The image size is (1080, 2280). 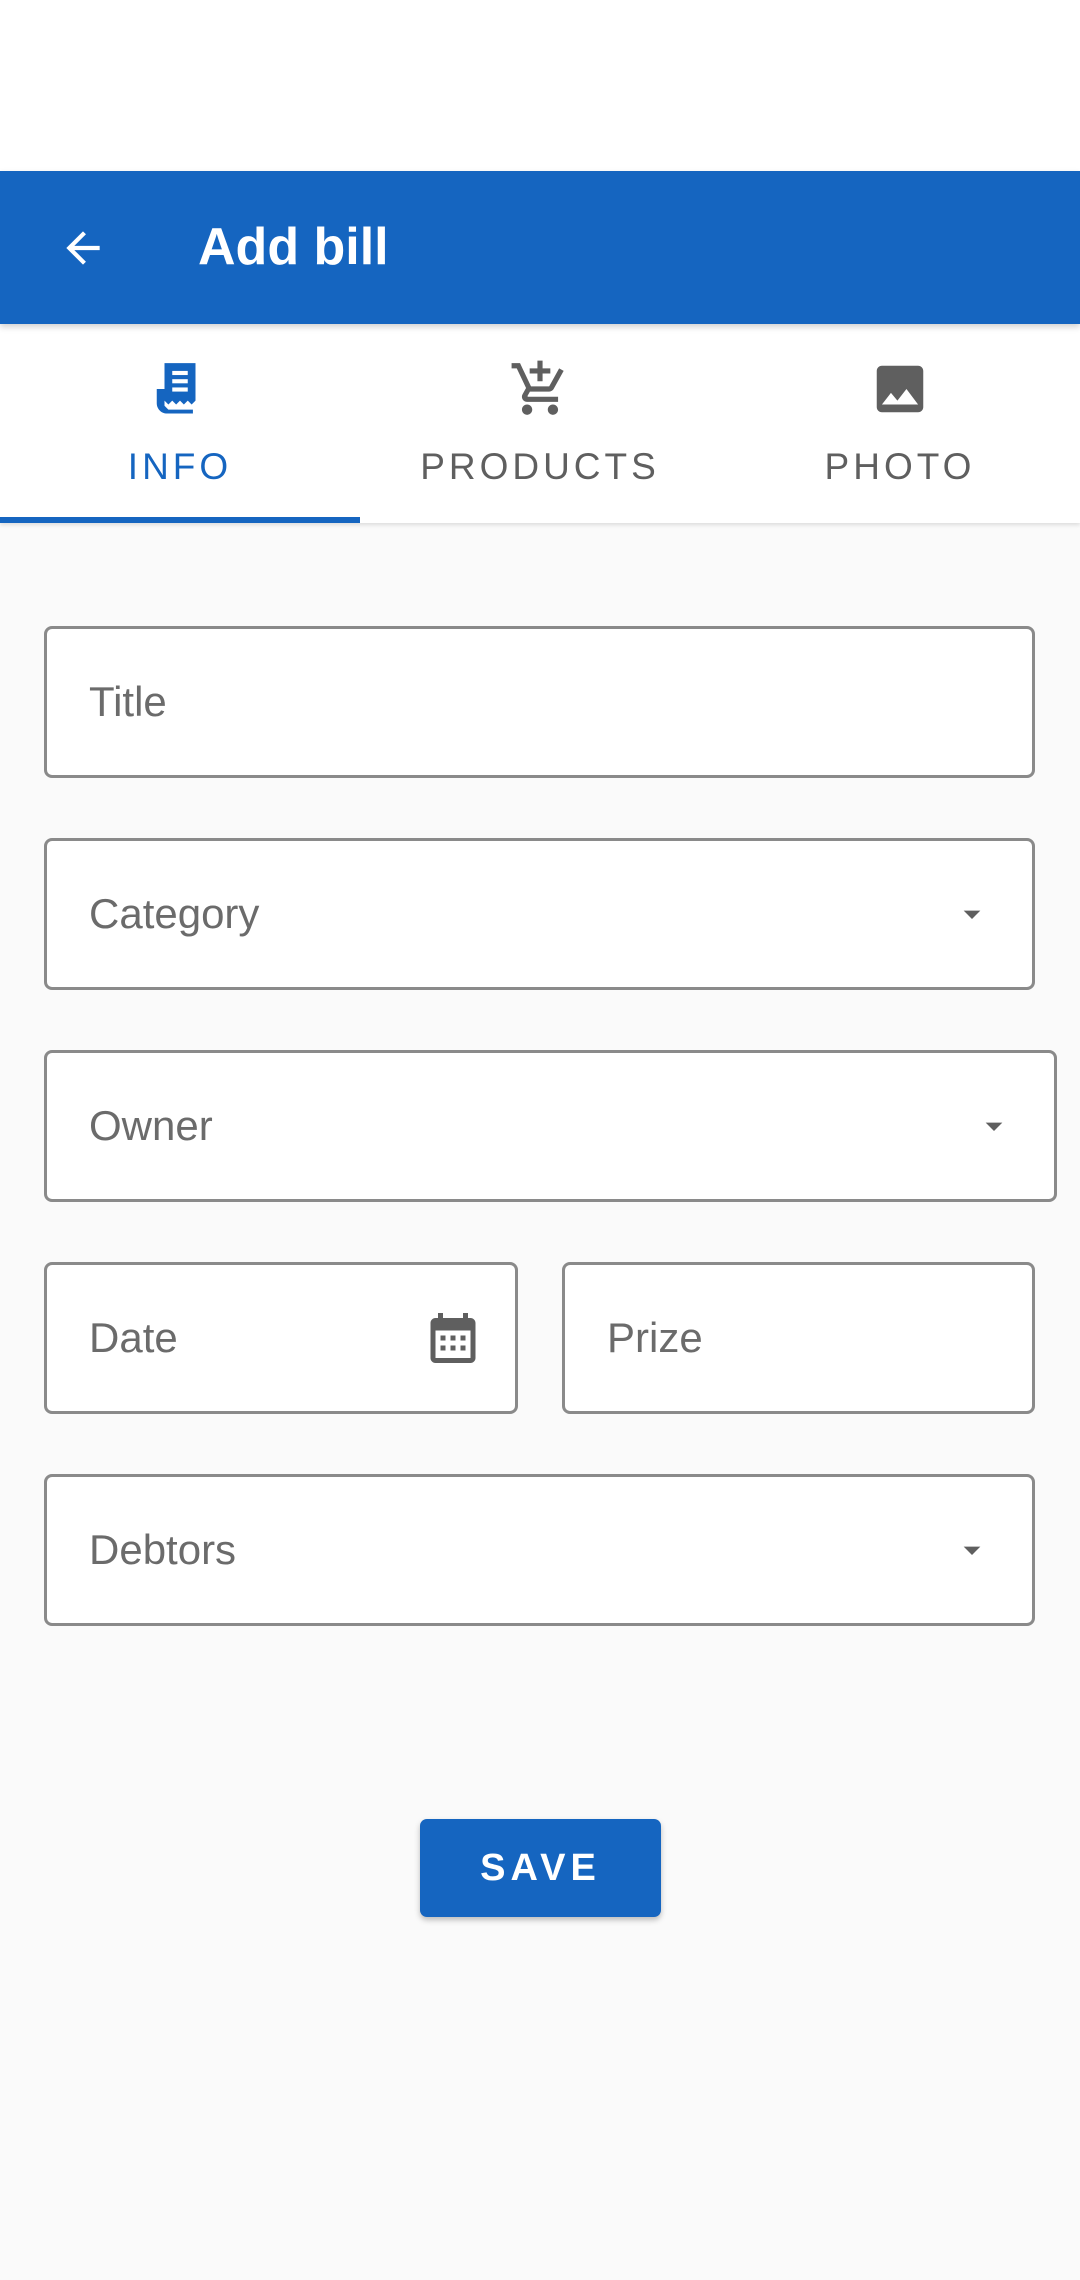 I want to click on tab-bar: INFO PRODUCTS PHOTO, so click(x=540, y=423).